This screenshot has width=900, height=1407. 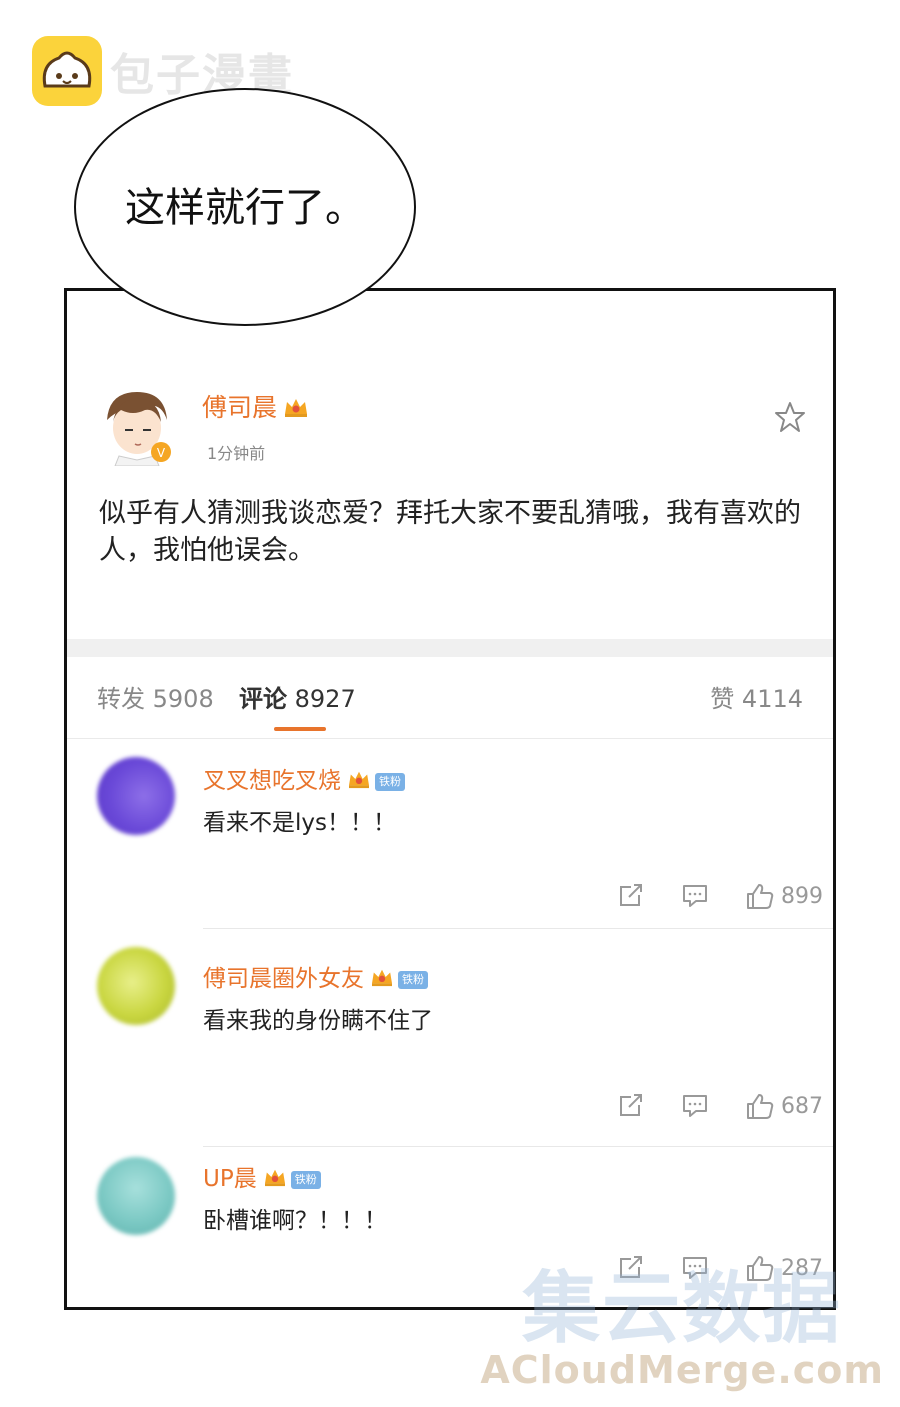 I want to click on star-icon, so click(x=790, y=419).